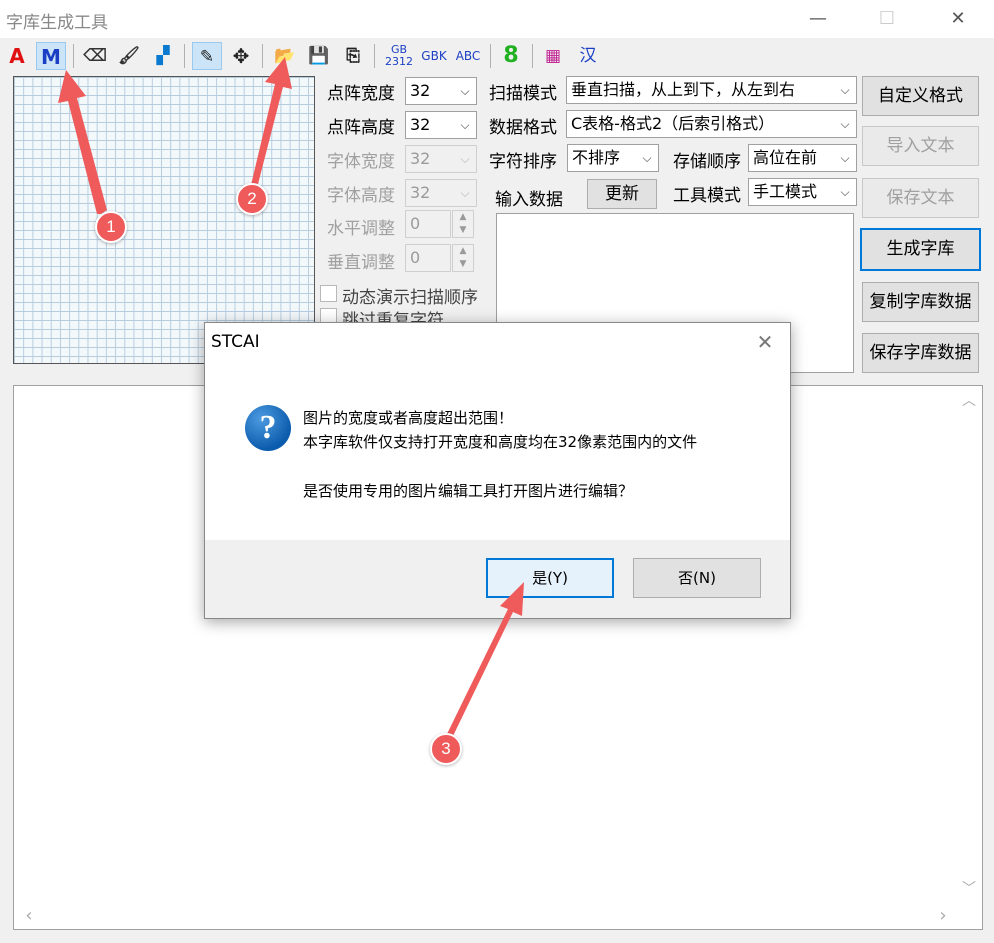 This screenshot has height=943, width=994. What do you see at coordinates (361, 94) in the screenshot?
I see `matrix-width-label: 点阵宽度` at bounding box center [361, 94].